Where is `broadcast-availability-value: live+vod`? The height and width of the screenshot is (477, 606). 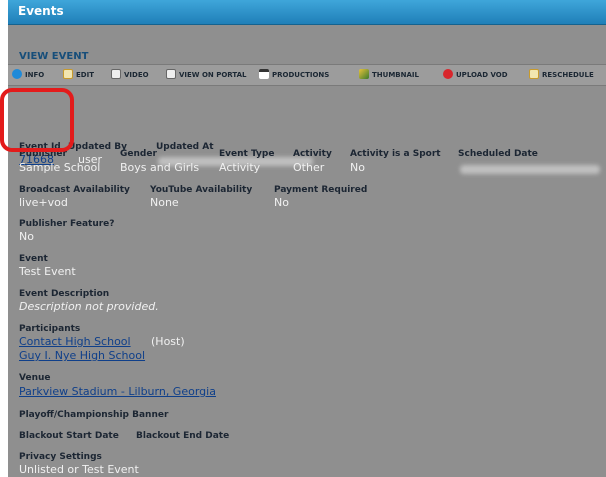
broadcast-availability-value: live+vod is located at coordinates (43, 202).